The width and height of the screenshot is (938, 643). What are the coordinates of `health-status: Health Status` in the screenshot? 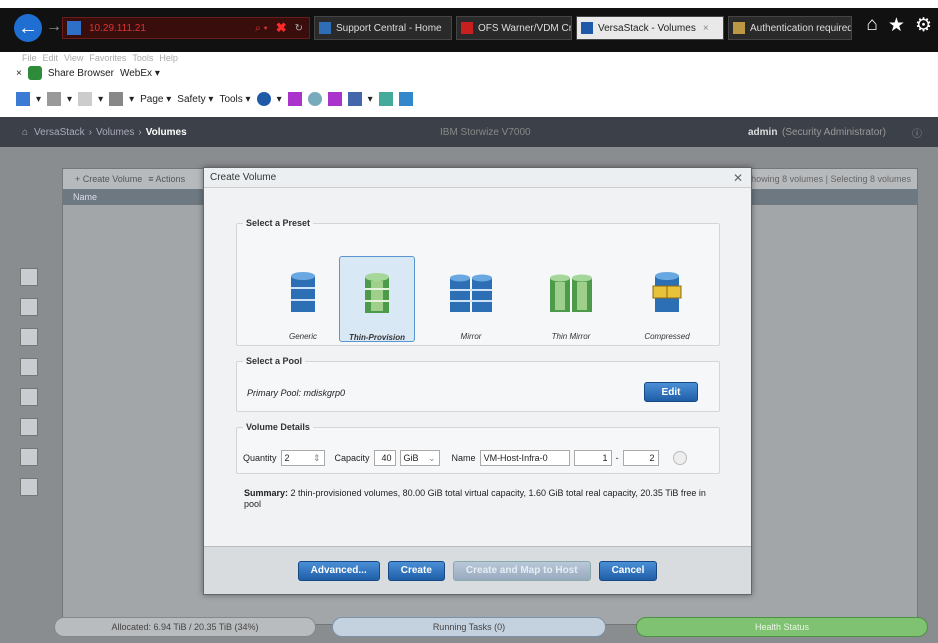 It's located at (782, 627).